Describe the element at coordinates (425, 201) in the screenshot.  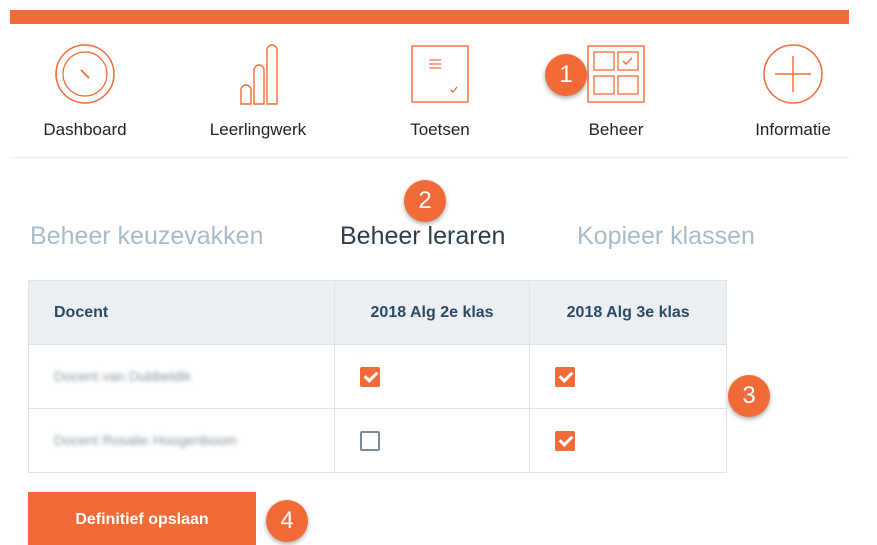
I see `step-badge-2: 2` at that location.